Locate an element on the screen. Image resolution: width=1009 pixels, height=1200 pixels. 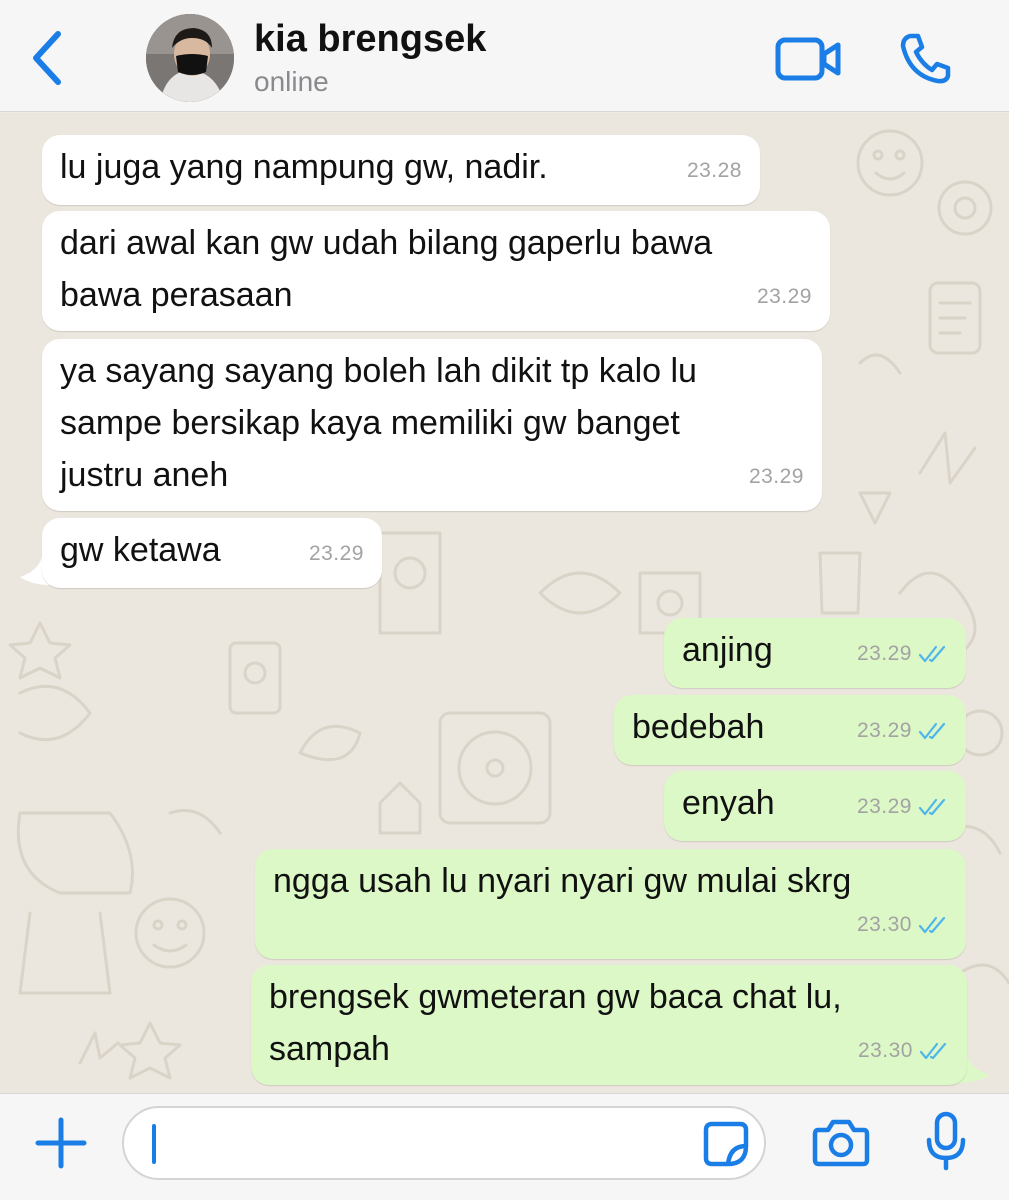
camera-button is located at coordinates (841, 1142).